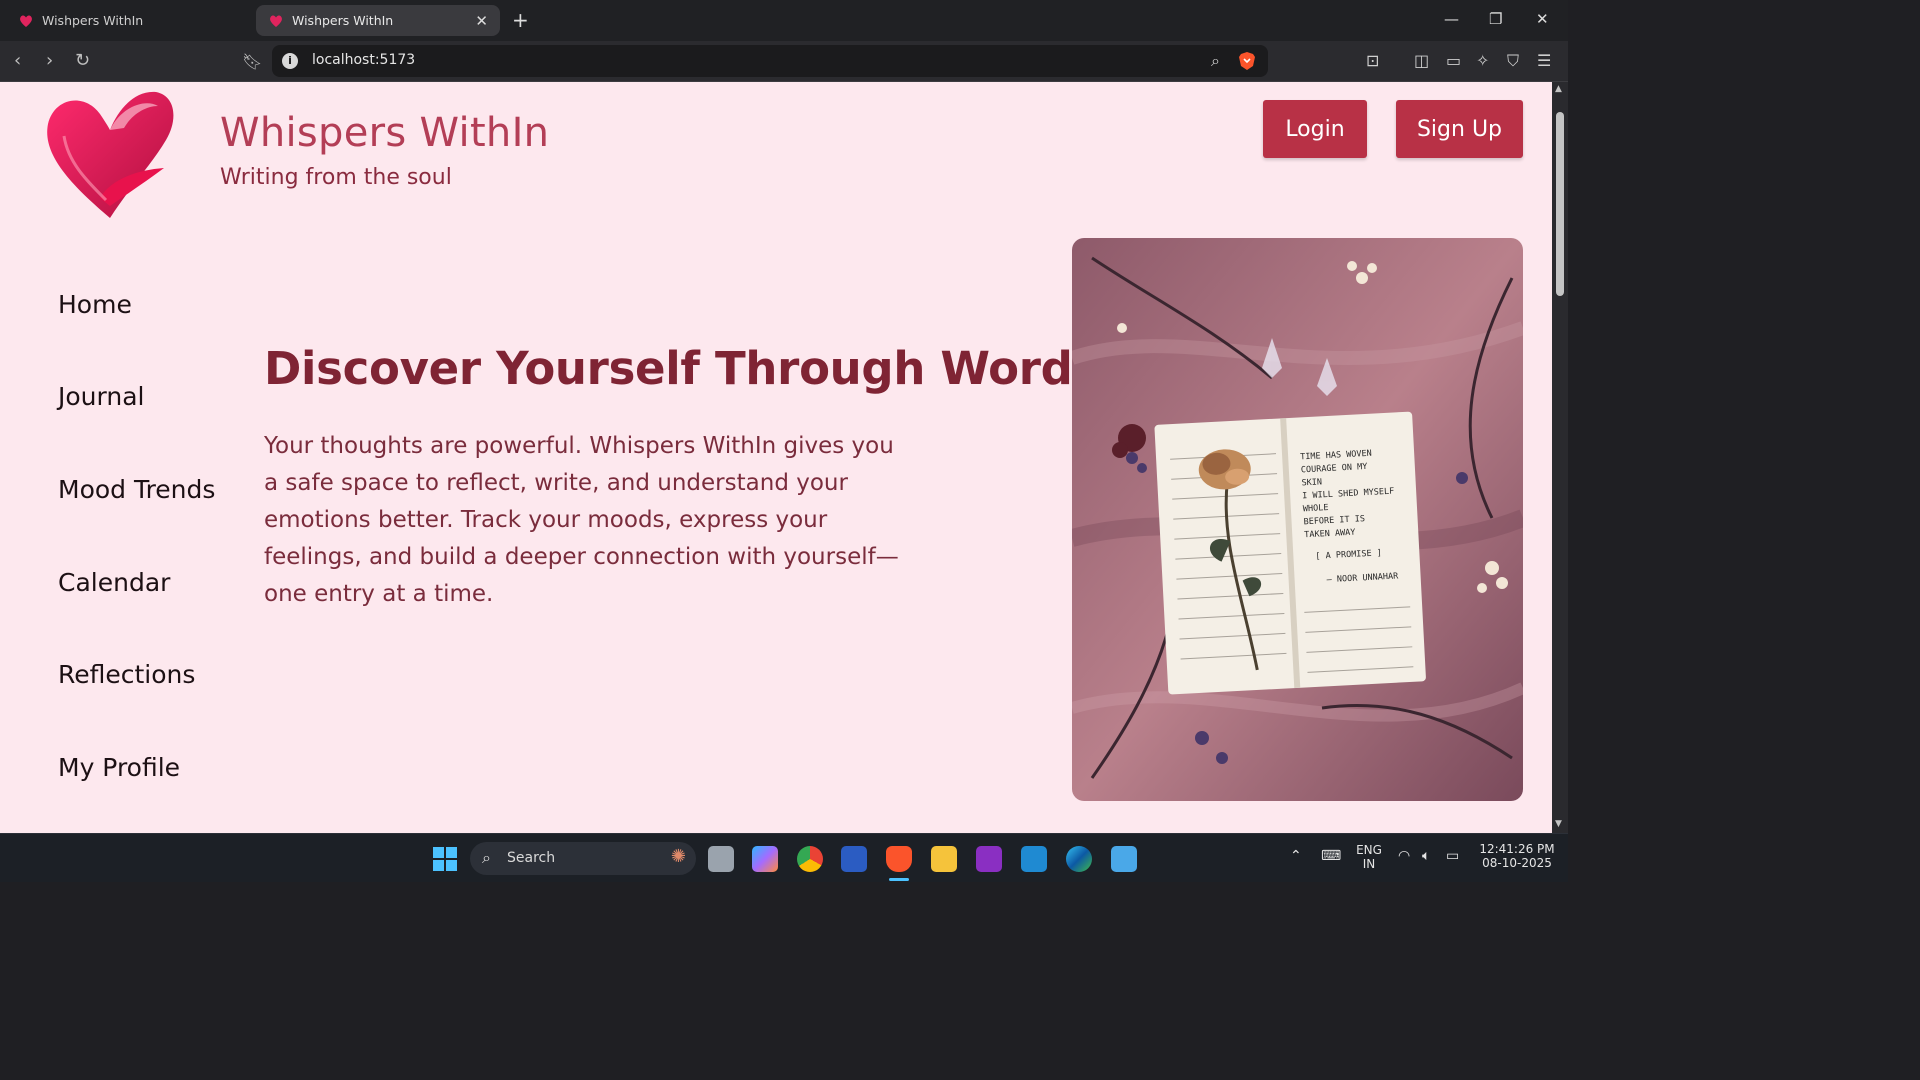 The image size is (1920, 1080). What do you see at coordinates (114, 582) in the screenshot?
I see `sidebar-item-calendar: Calendar` at bounding box center [114, 582].